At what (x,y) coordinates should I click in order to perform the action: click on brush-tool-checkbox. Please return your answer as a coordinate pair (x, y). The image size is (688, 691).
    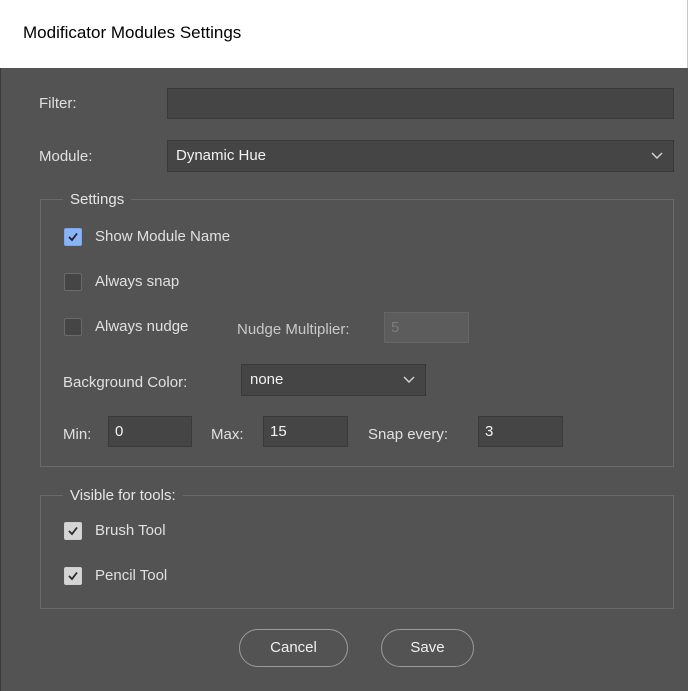
    Looking at the image, I should click on (73, 531).